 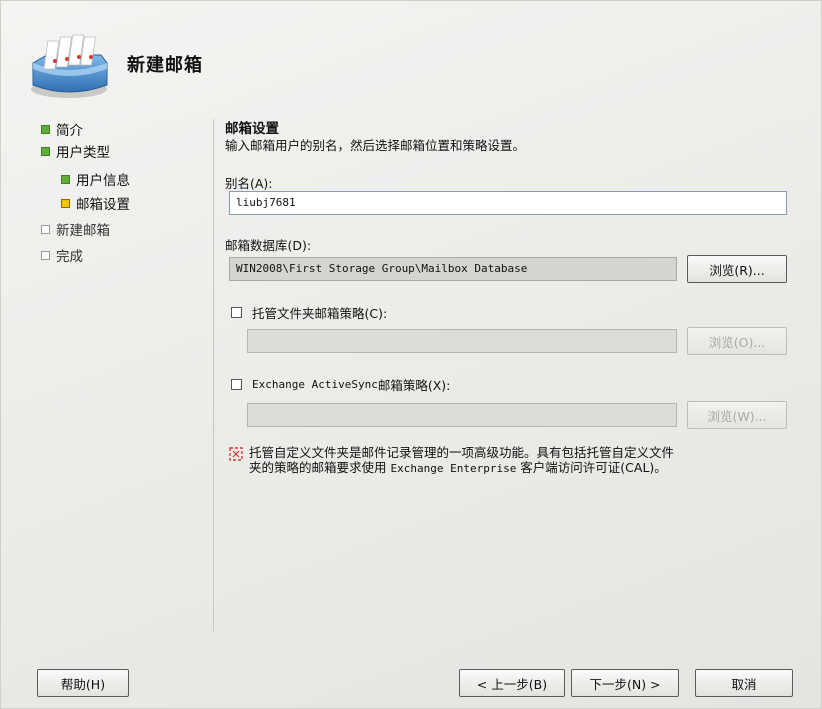 What do you see at coordinates (236, 384) in the screenshot?
I see `activesync-checkbox` at bounding box center [236, 384].